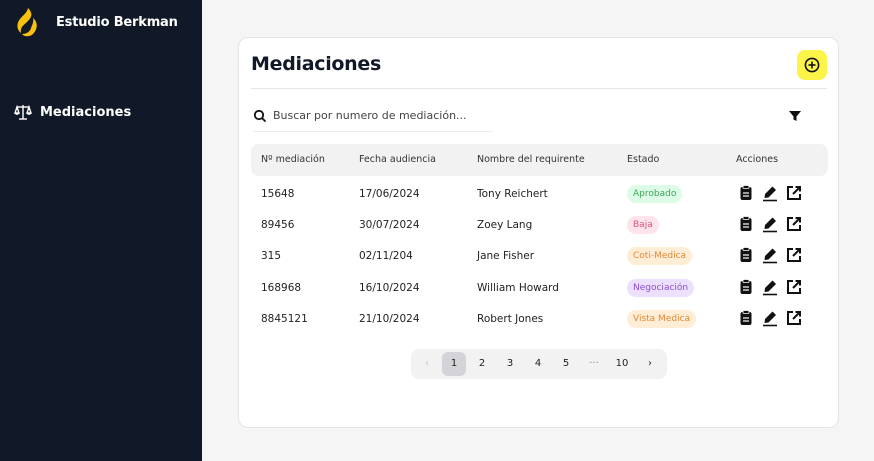 The image size is (874, 461). What do you see at coordinates (539, 226) in the screenshot?
I see `table-row: 89456 30/07/2024 Zoey Lang Baja` at bounding box center [539, 226].